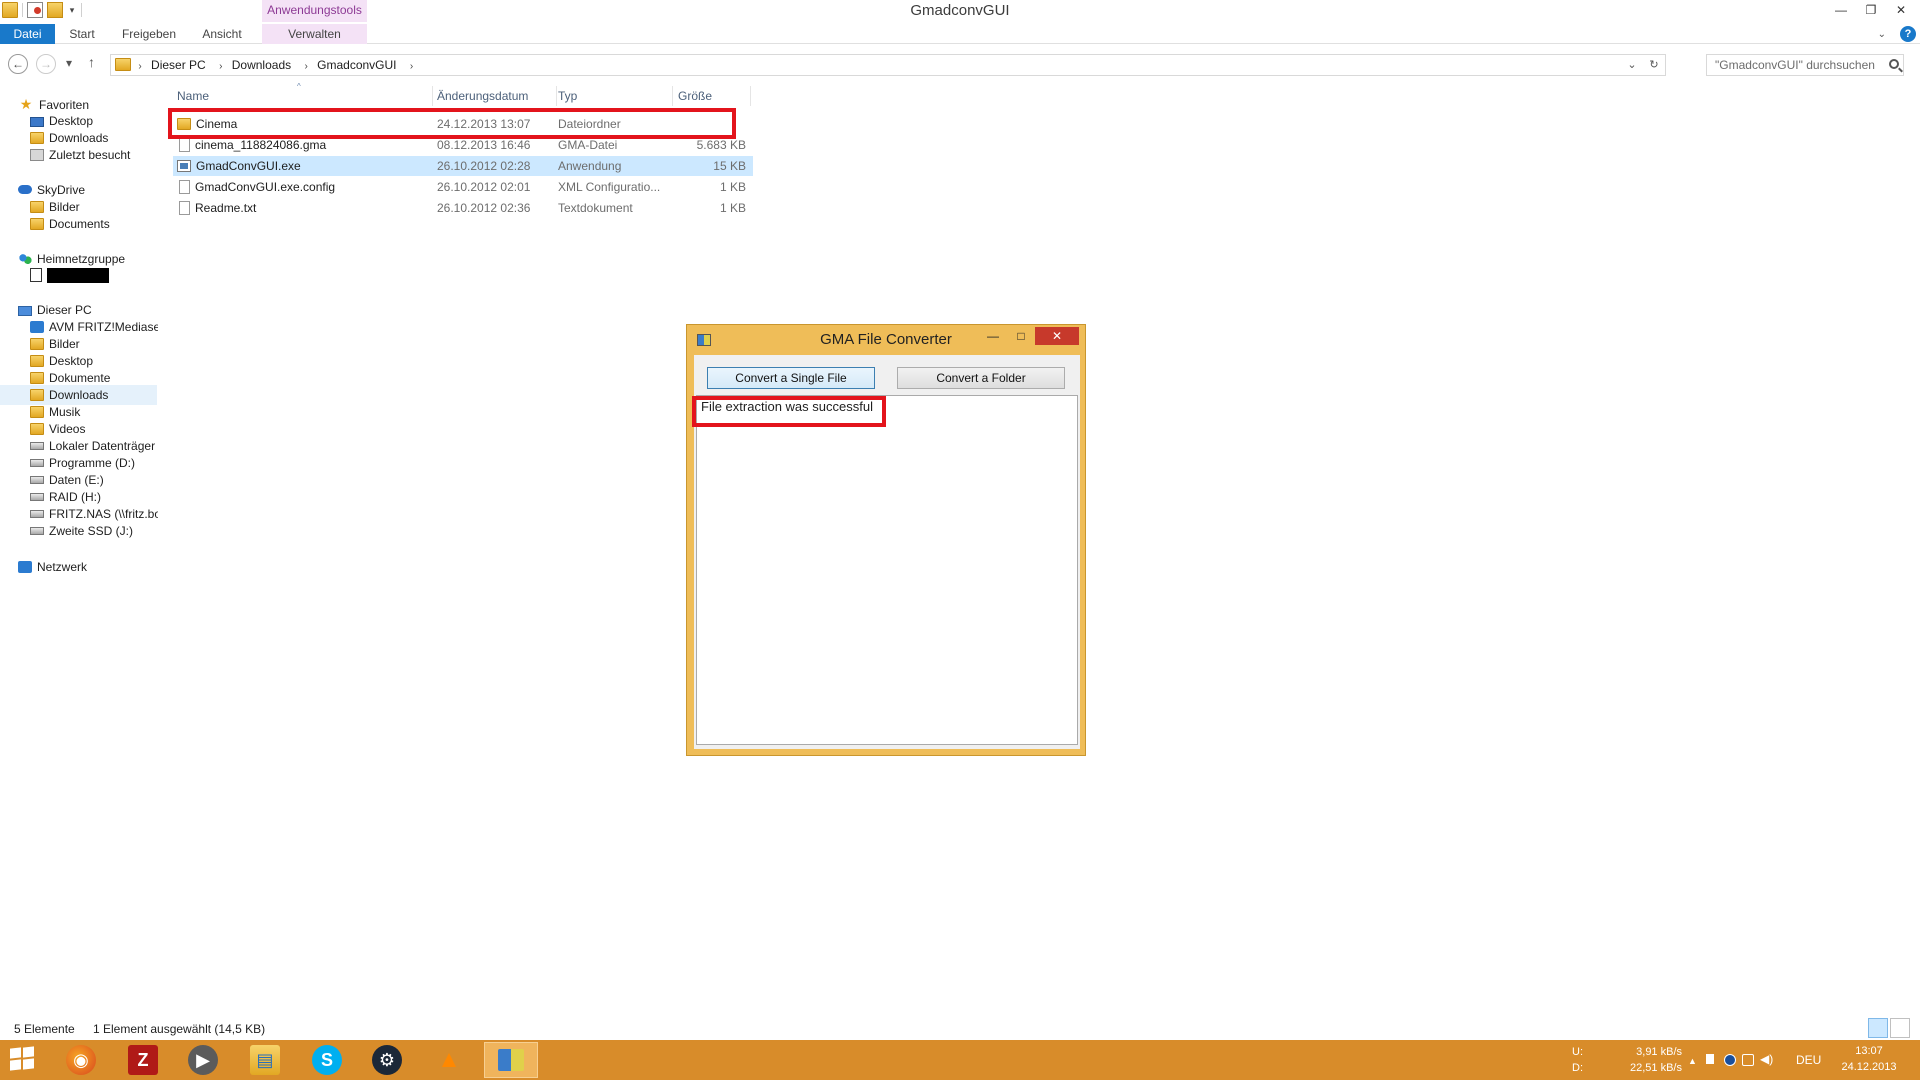  I want to click on annotation-highlight-cinema, so click(452, 123).